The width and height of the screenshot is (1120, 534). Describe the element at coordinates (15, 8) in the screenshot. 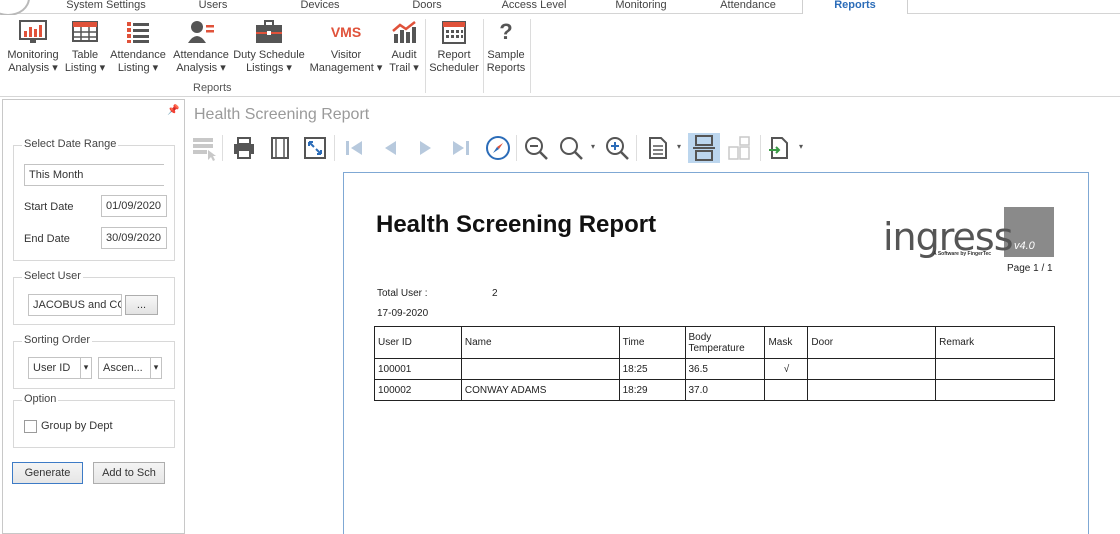

I see `app-menu-button` at that location.